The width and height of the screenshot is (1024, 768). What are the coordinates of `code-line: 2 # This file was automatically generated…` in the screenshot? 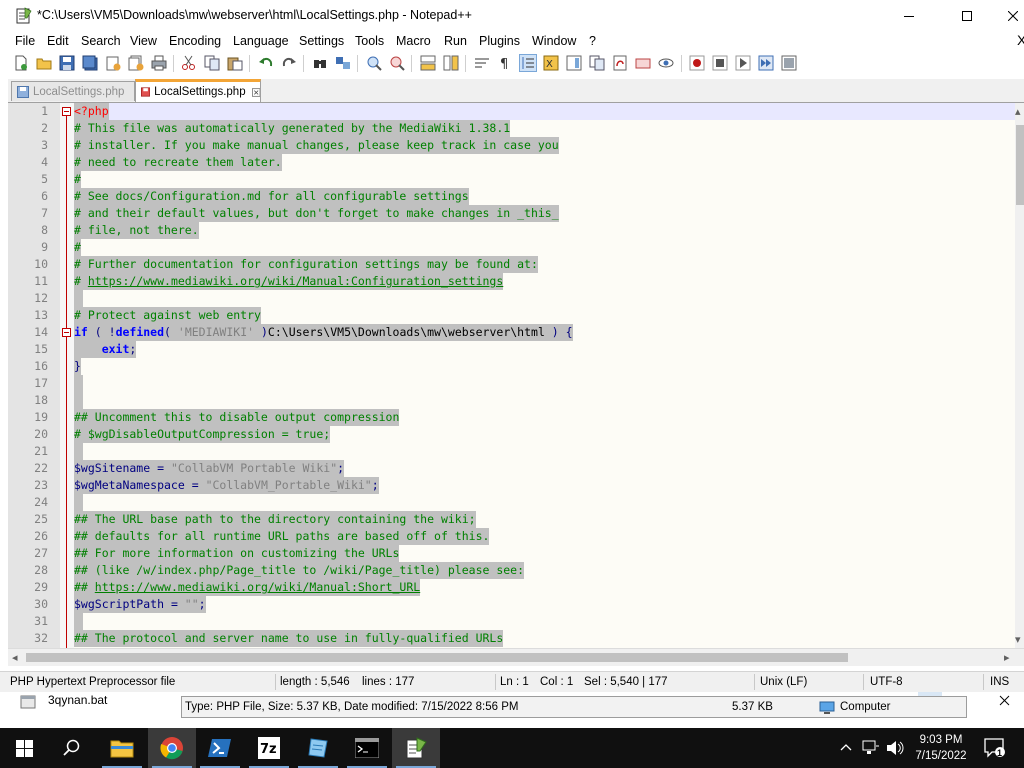 It's located at (528, 128).